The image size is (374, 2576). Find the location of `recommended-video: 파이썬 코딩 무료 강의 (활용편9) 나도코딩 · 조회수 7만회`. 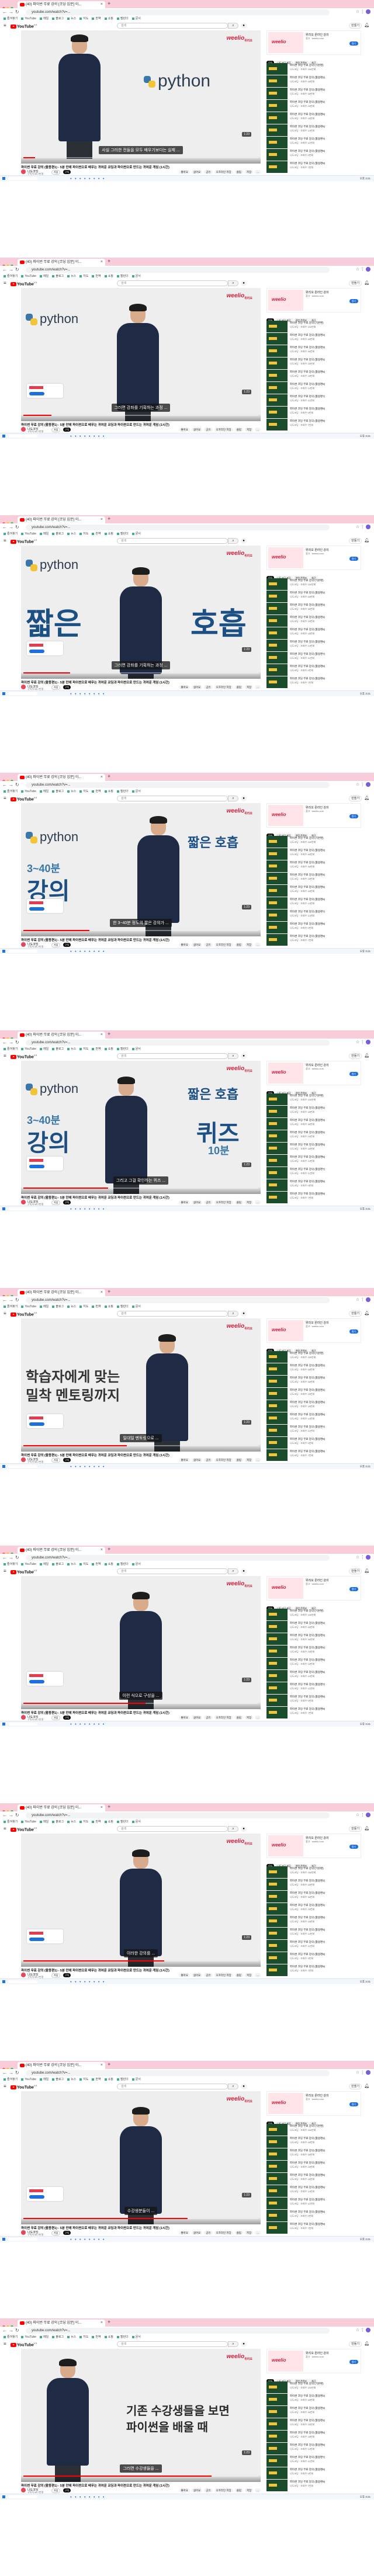

recommended-video: 파이썬 코딩 무료 강의 (활용편9) 나도코딩 · 조회수 7만회 is located at coordinates (313, 1713).